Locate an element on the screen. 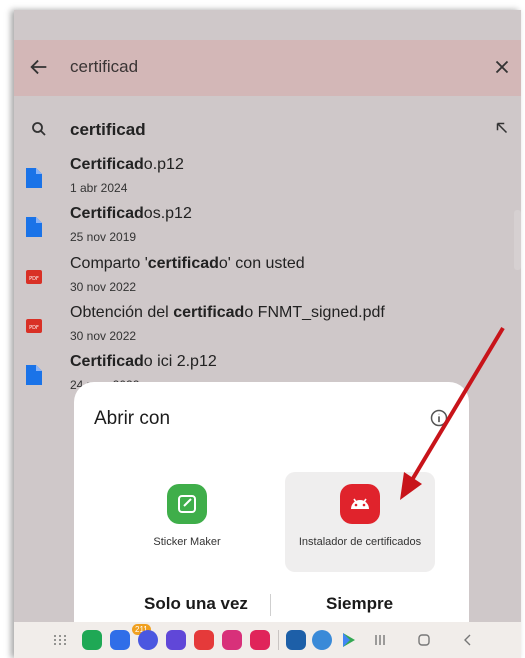  search-suggestion: certificad is located at coordinates (267, 129).